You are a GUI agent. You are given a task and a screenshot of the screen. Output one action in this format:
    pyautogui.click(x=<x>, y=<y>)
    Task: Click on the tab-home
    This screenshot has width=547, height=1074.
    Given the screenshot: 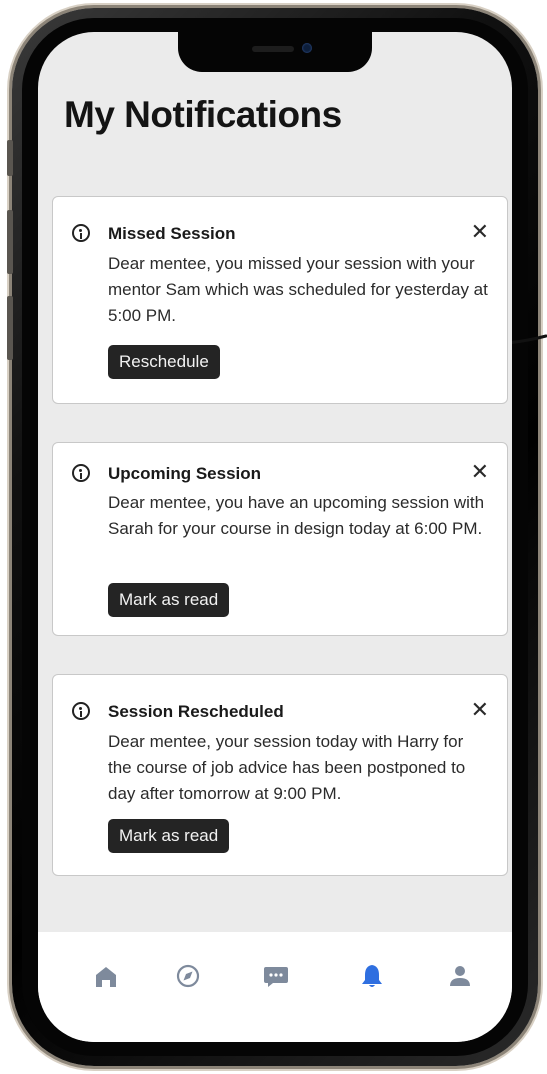 What is the action you would take?
    pyautogui.click(x=106, y=976)
    